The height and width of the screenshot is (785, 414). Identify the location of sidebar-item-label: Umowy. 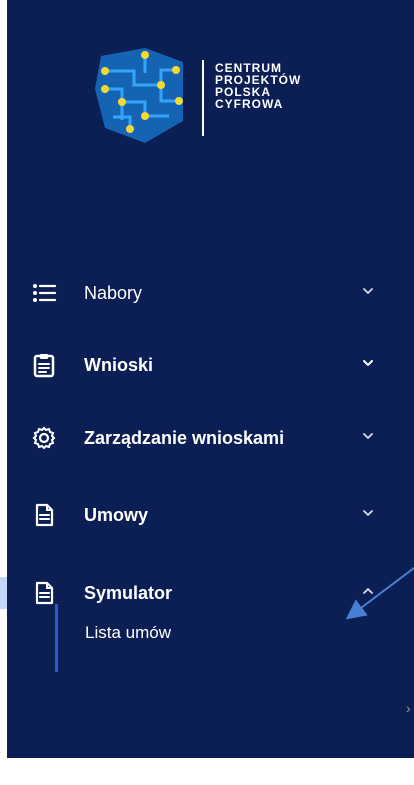
(116, 515).